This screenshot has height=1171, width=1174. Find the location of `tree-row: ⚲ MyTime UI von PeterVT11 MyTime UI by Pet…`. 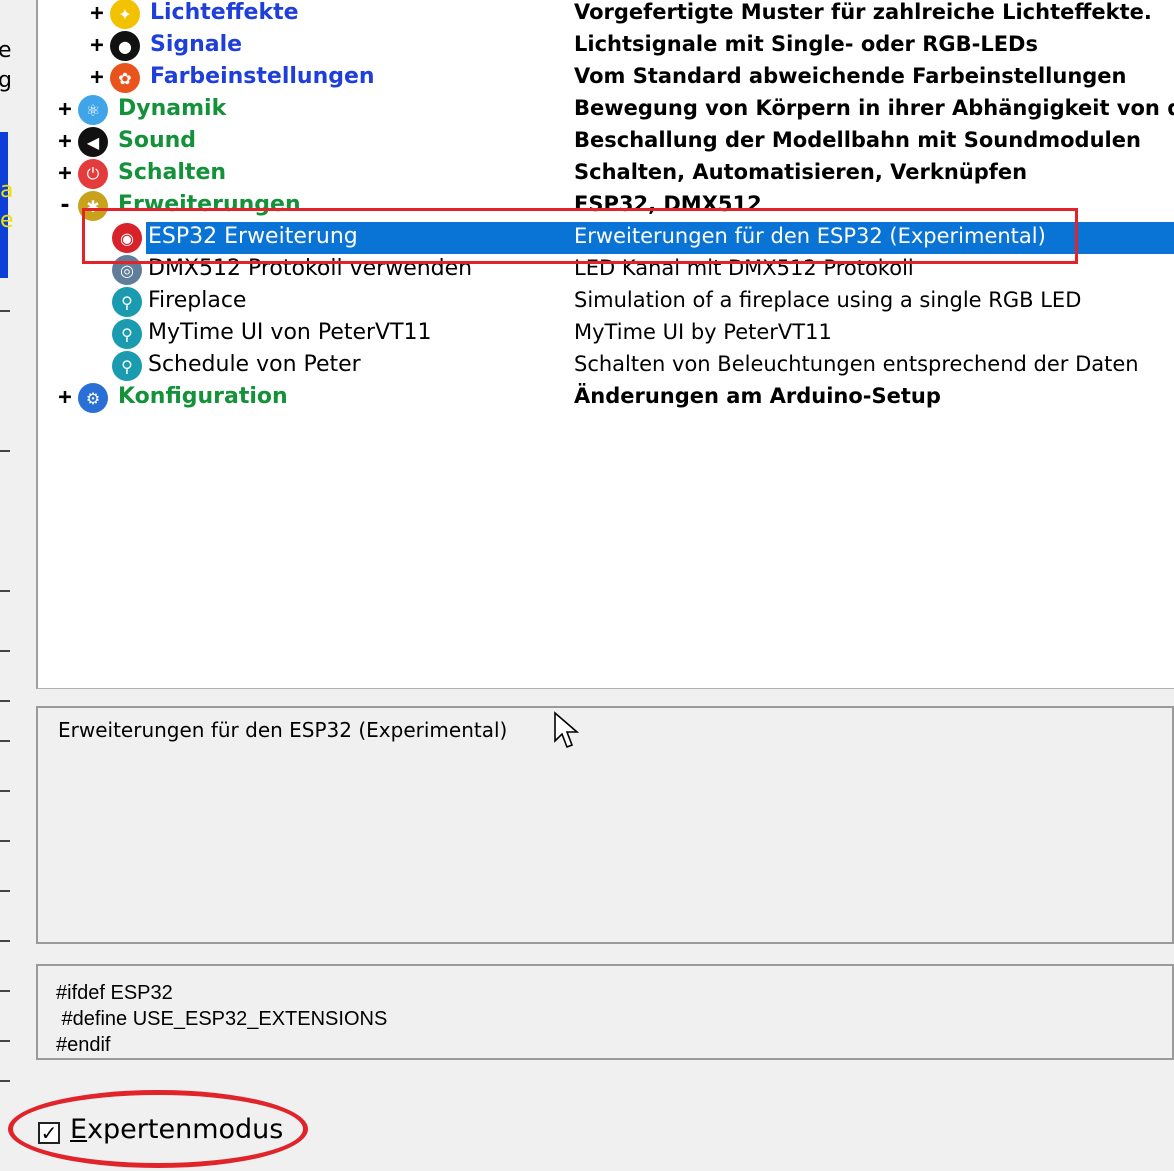

tree-row: ⚲ MyTime UI von PeterVT11 MyTime UI by Pet… is located at coordinates (606, 334).